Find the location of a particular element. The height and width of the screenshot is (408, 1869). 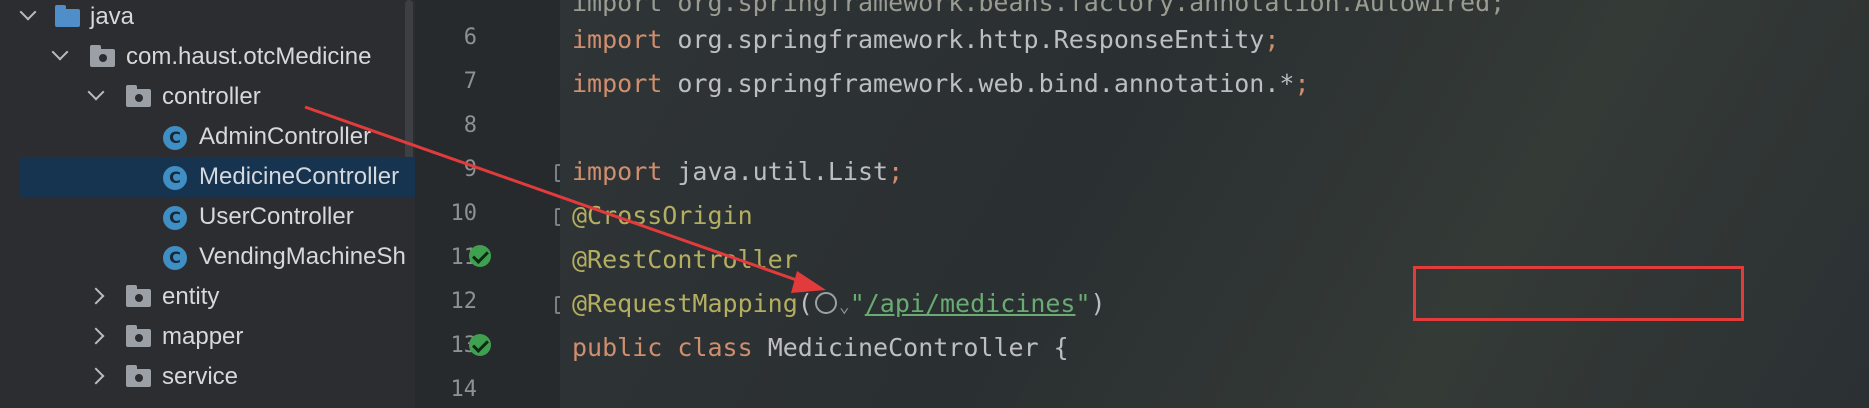

arrow-head is located at coordinates (808, 282).